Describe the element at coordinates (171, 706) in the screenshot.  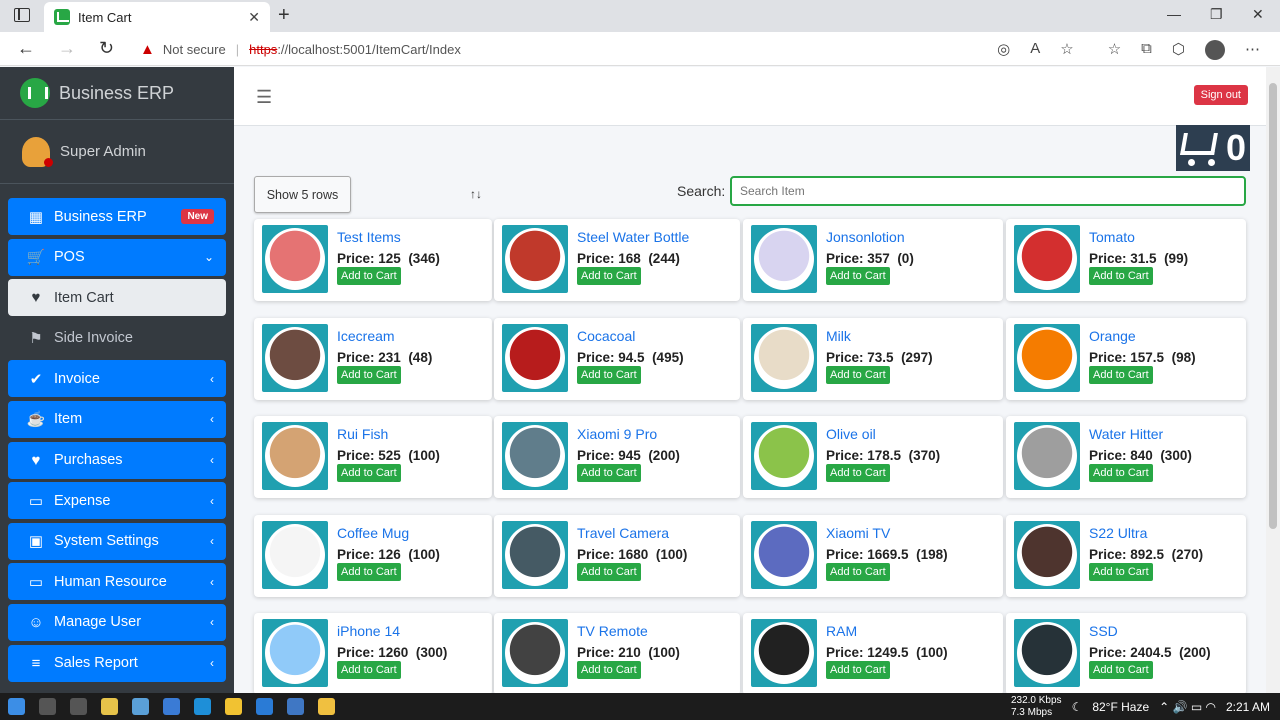
I see `powershell-icon` at that location.